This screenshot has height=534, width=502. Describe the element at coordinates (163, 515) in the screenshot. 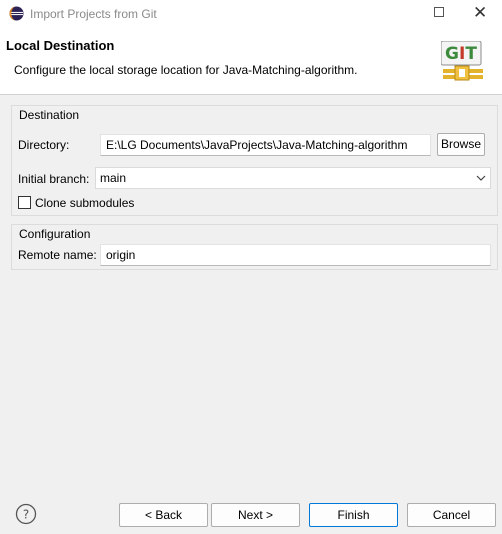

I see `back-button: < Back` at that location.